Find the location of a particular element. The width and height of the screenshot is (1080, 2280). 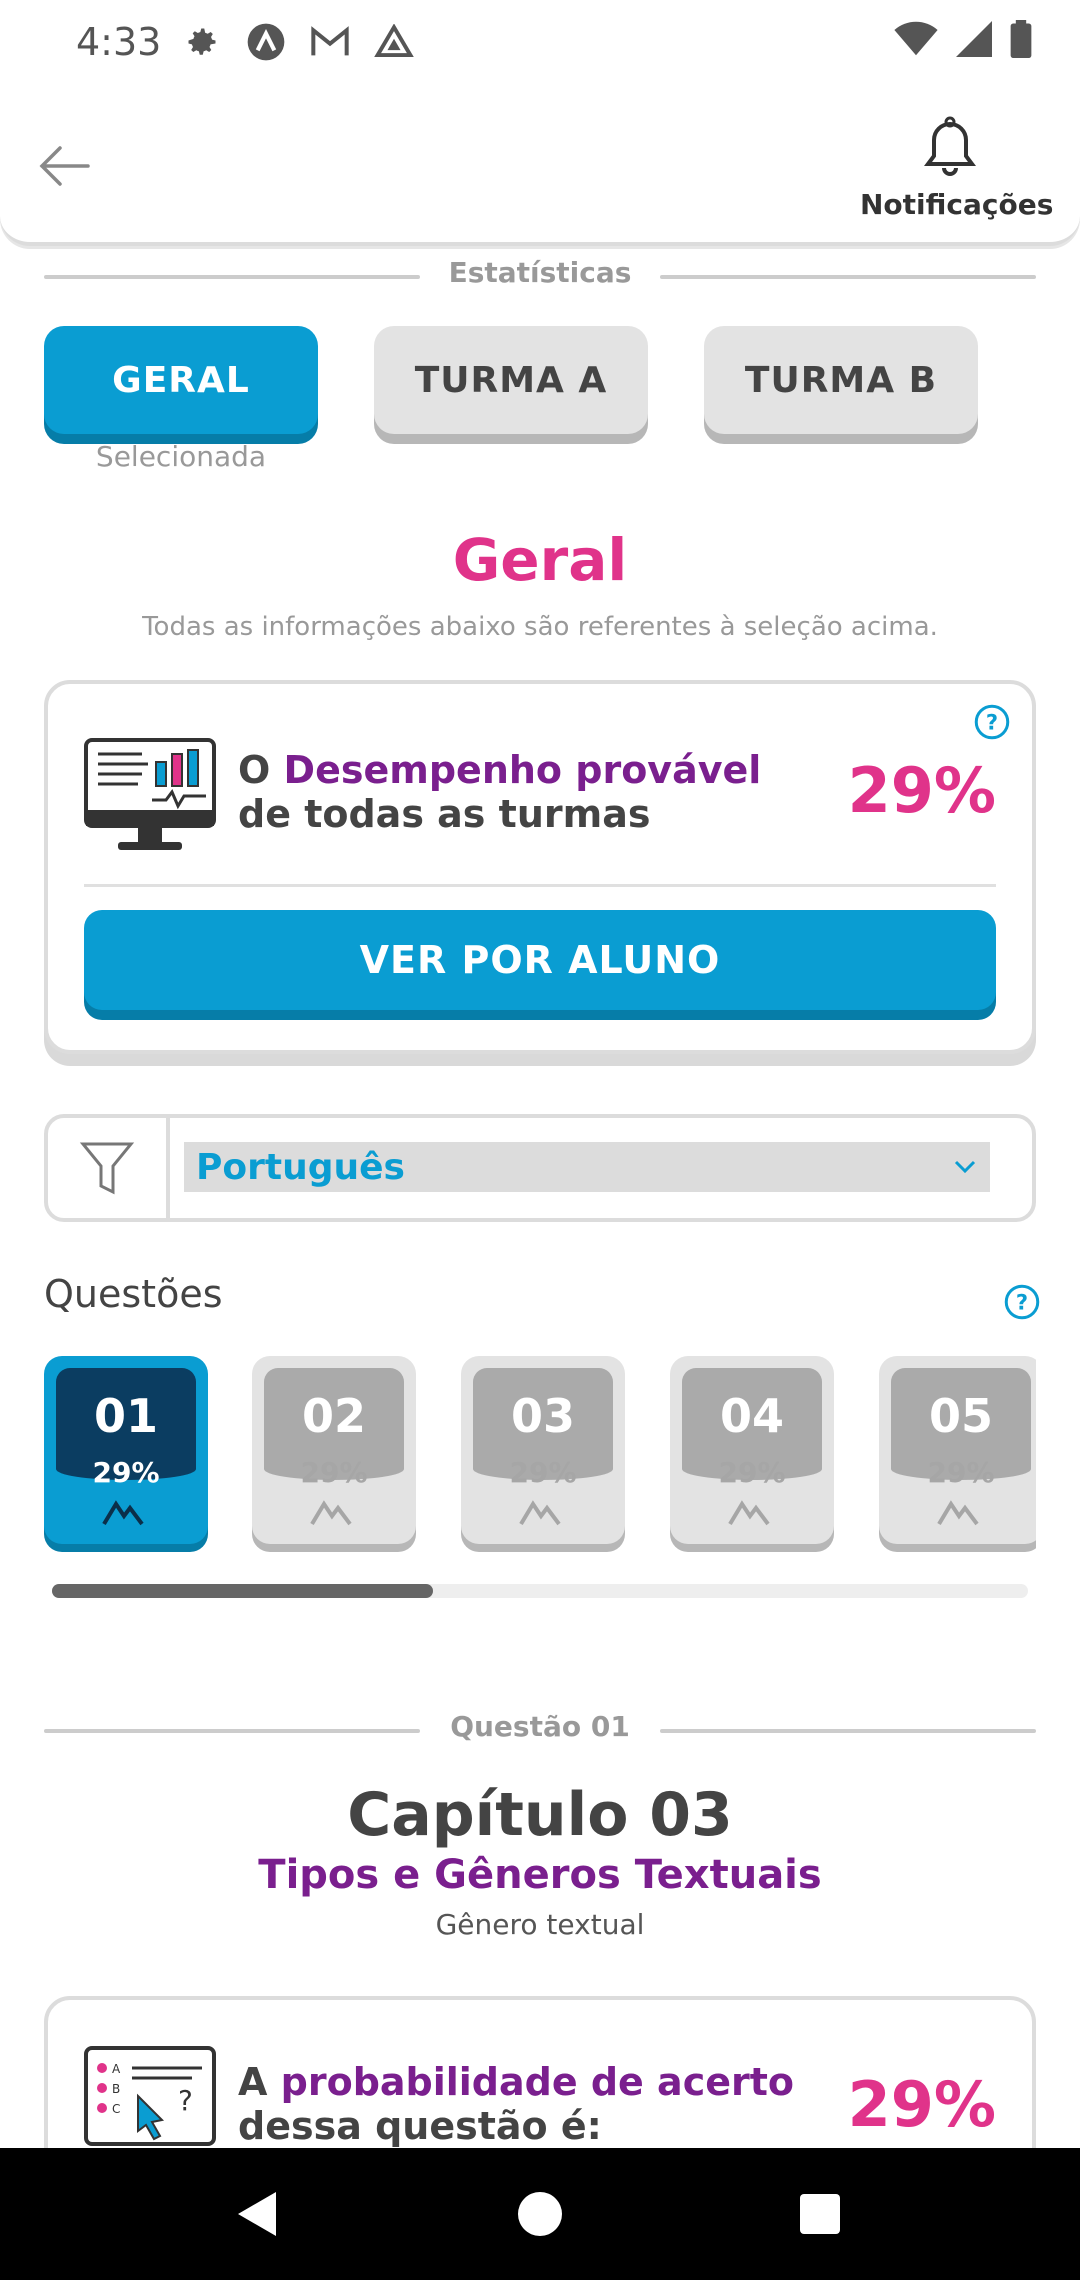

question-number: 01 is located at coordinates (126, 1424).